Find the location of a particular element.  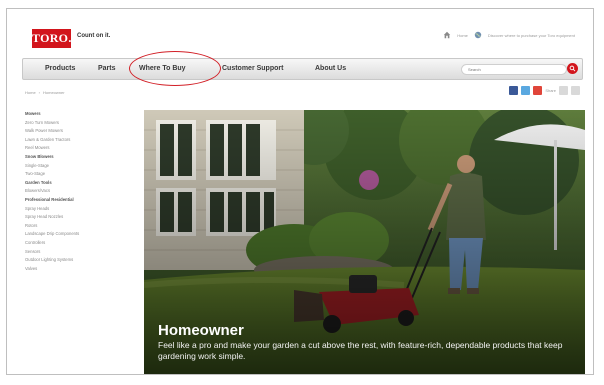

sidebar-link: Outdoor Lighting Systems is located at coordinates (81, 260).